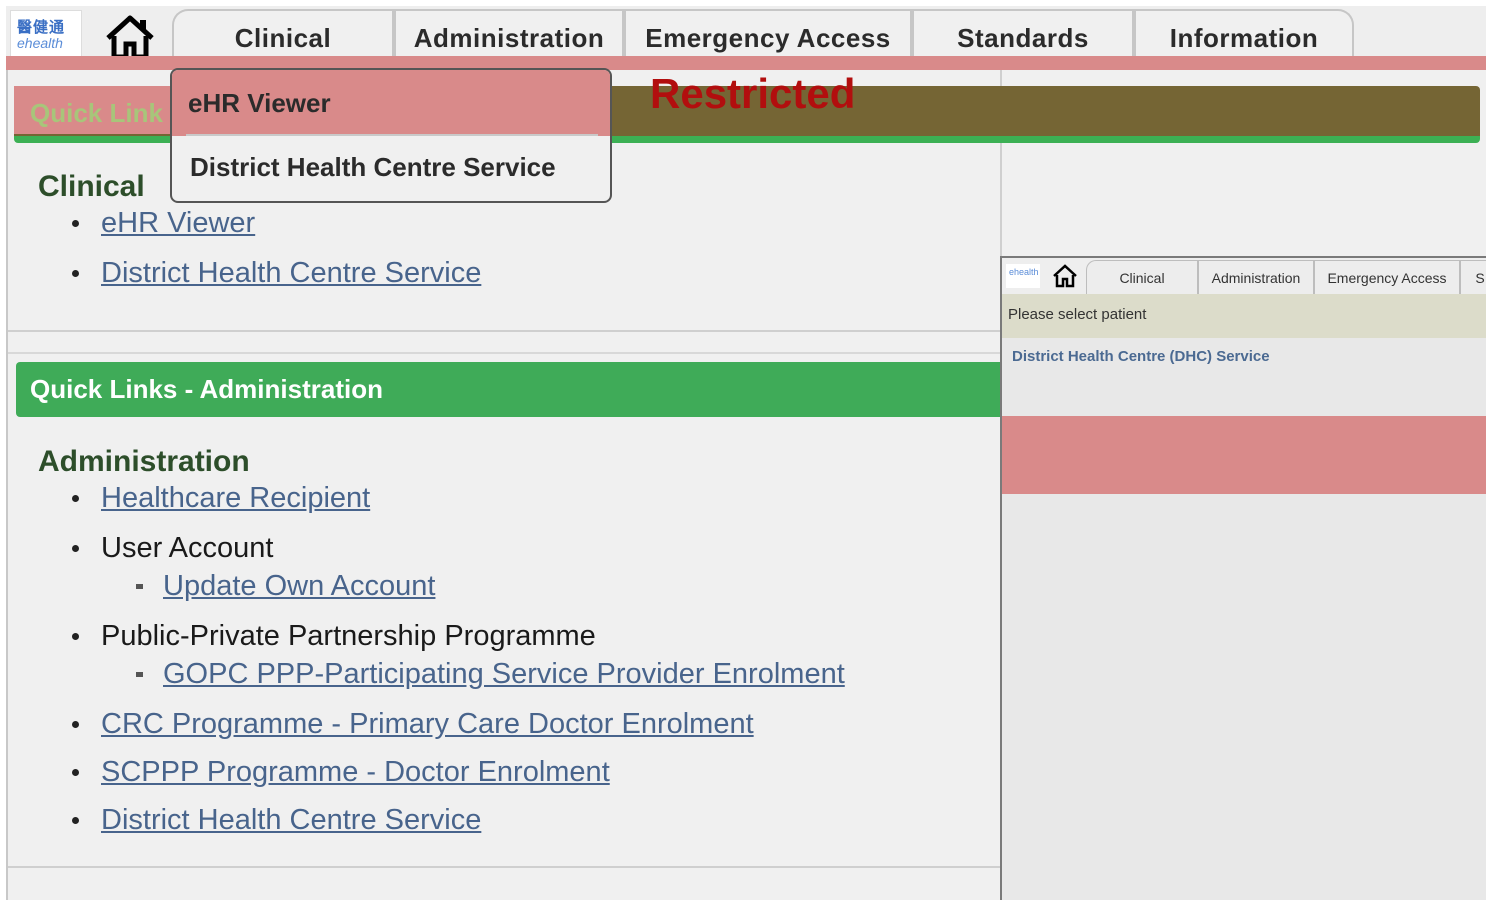 This screenshot has width=1486, height=900. What do you see at coordinates (291, 820) in the screenshot?
I see `admin-dhc-service-link: District Health Centre Service` at bounding box center [291, 820].